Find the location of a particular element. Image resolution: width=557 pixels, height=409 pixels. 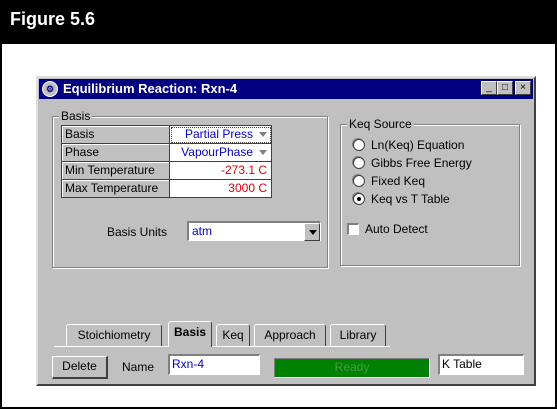

grid-row-min-temperature: Min Temperature -273.1 C is located at coordinates (167, 171).